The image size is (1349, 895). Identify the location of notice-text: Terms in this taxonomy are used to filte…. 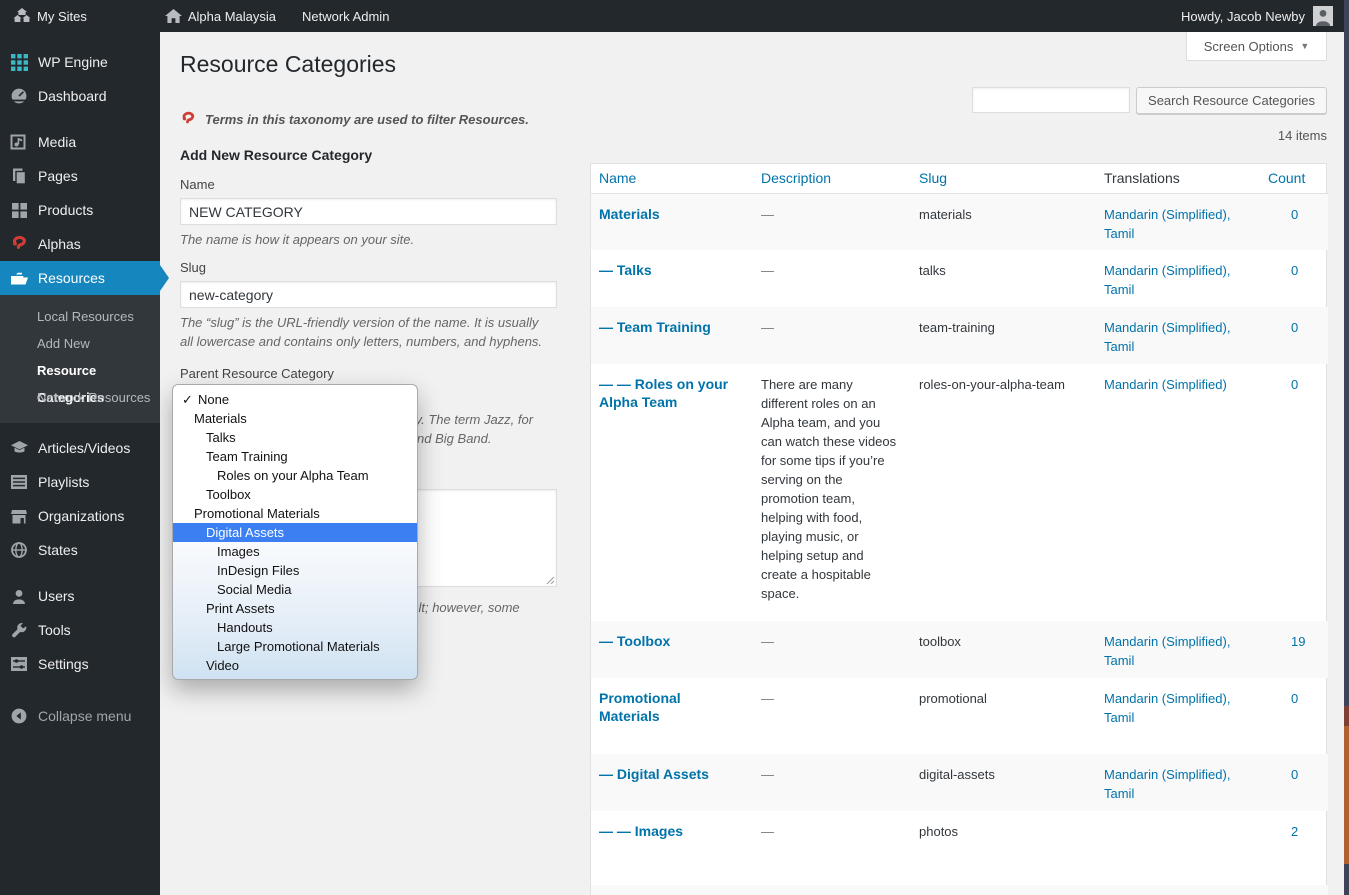
(367, 119).